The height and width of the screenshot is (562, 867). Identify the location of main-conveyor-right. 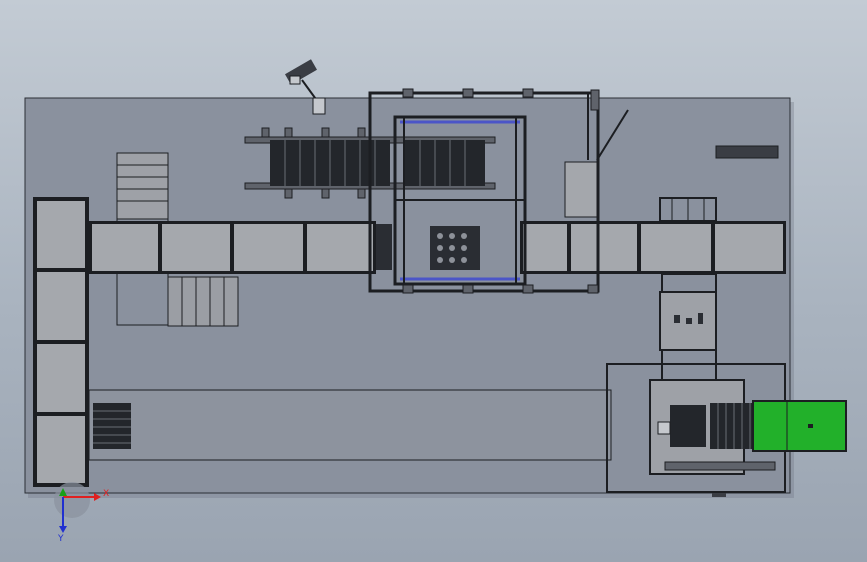
(653, 247).